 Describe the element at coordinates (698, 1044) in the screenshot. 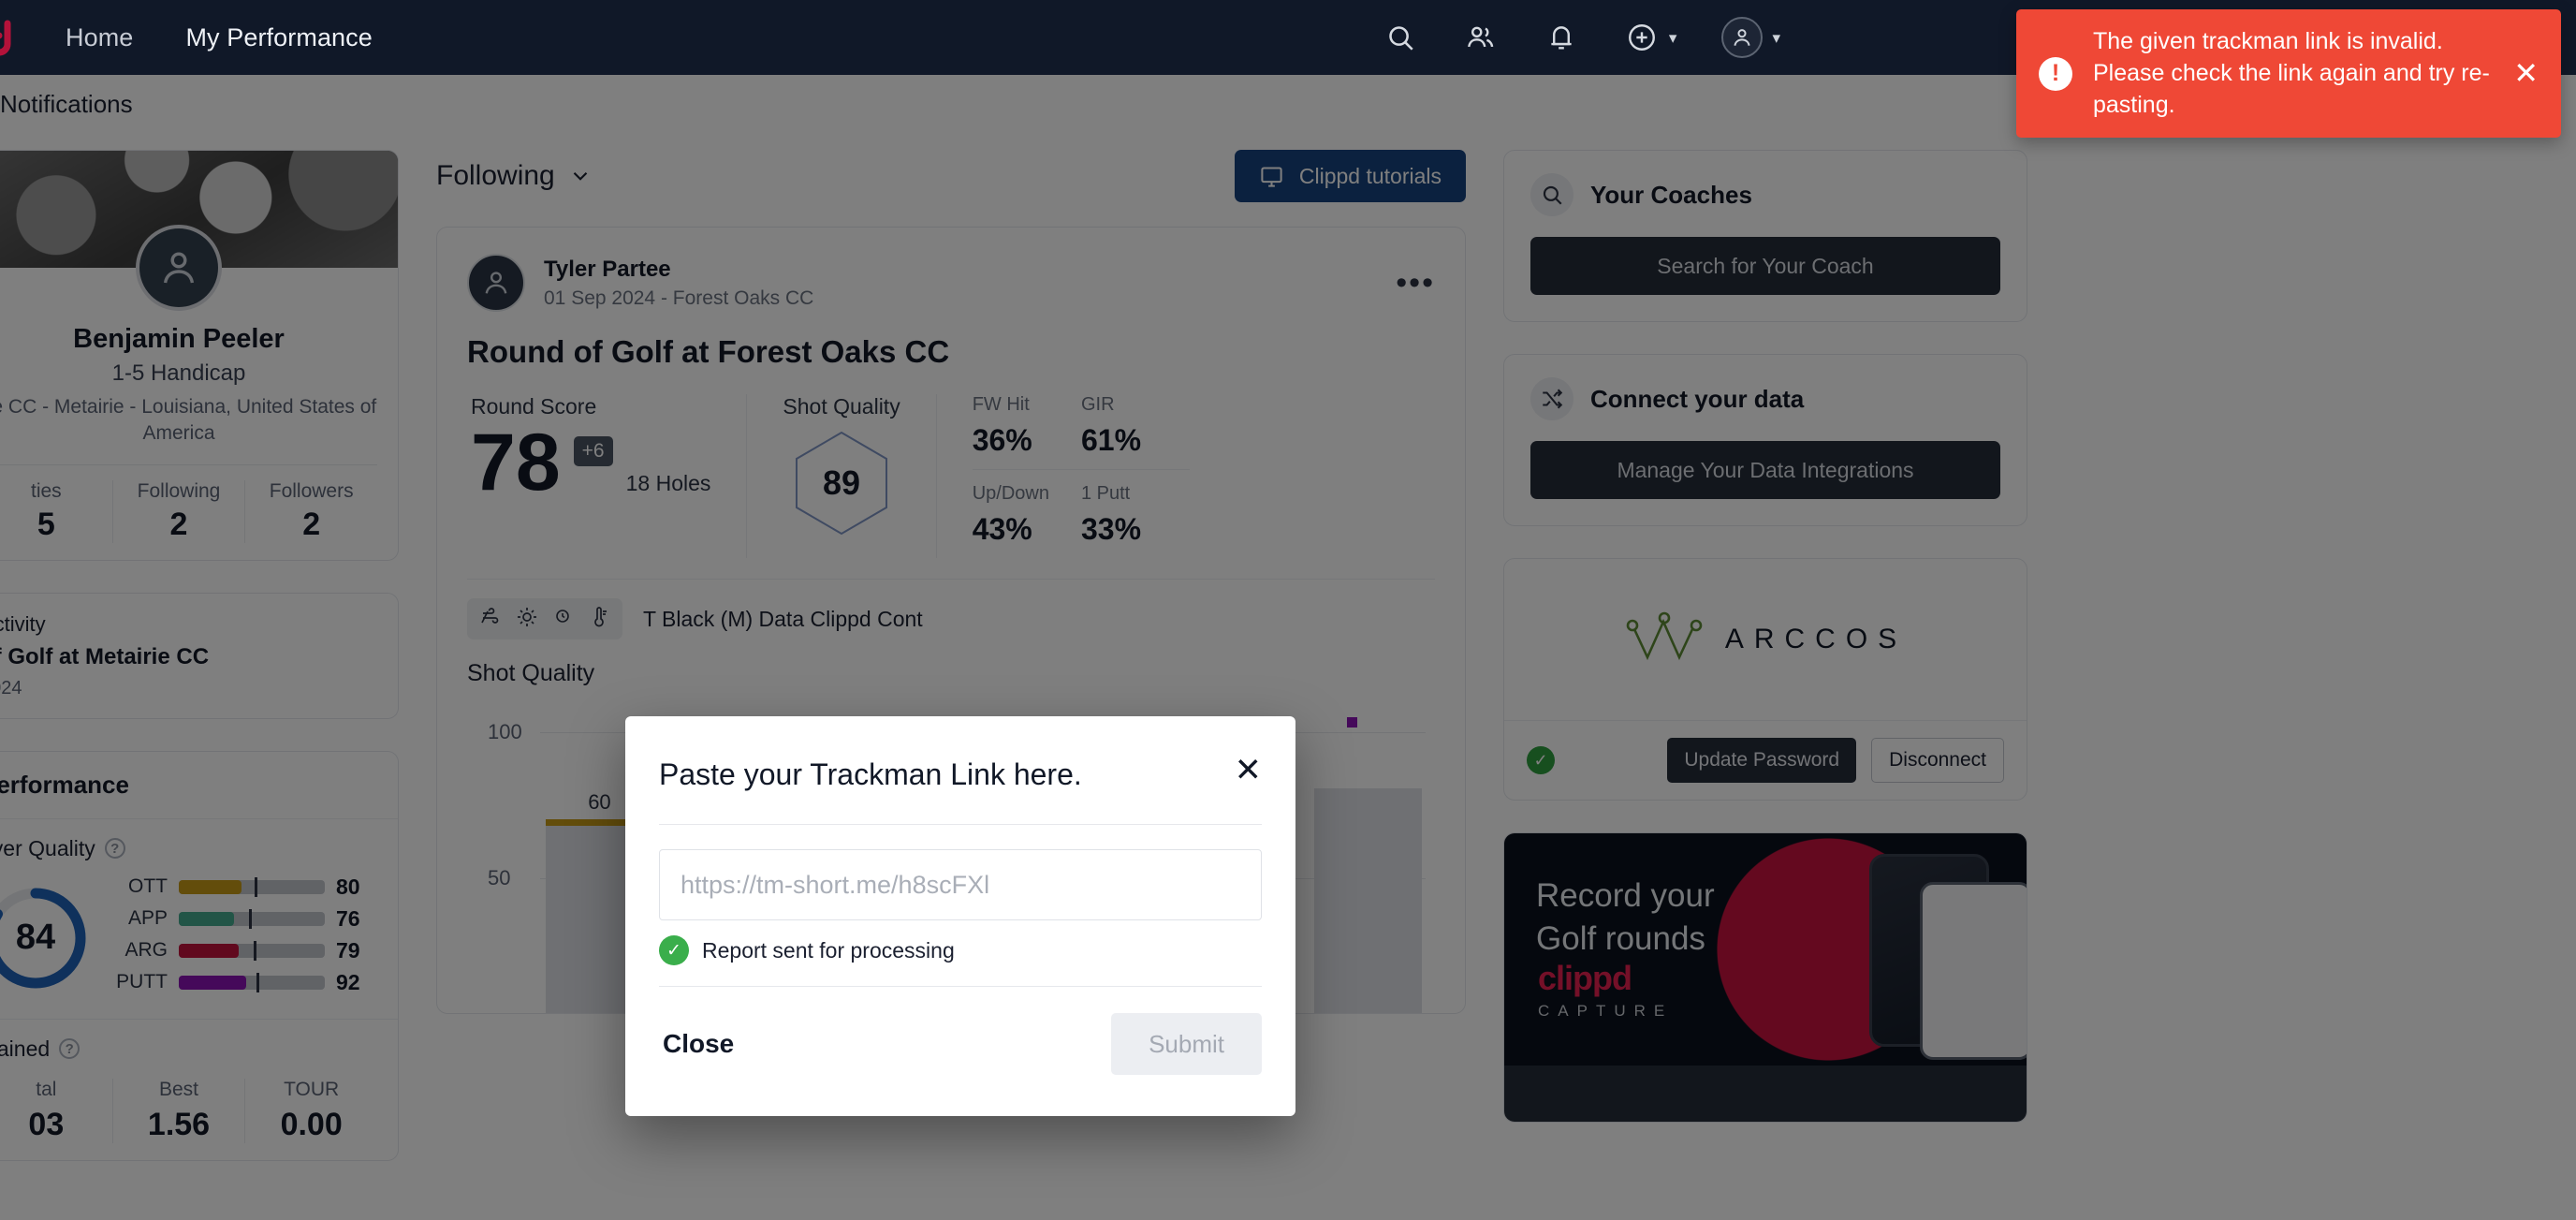

I see `modal-close-button: Close` at that location.